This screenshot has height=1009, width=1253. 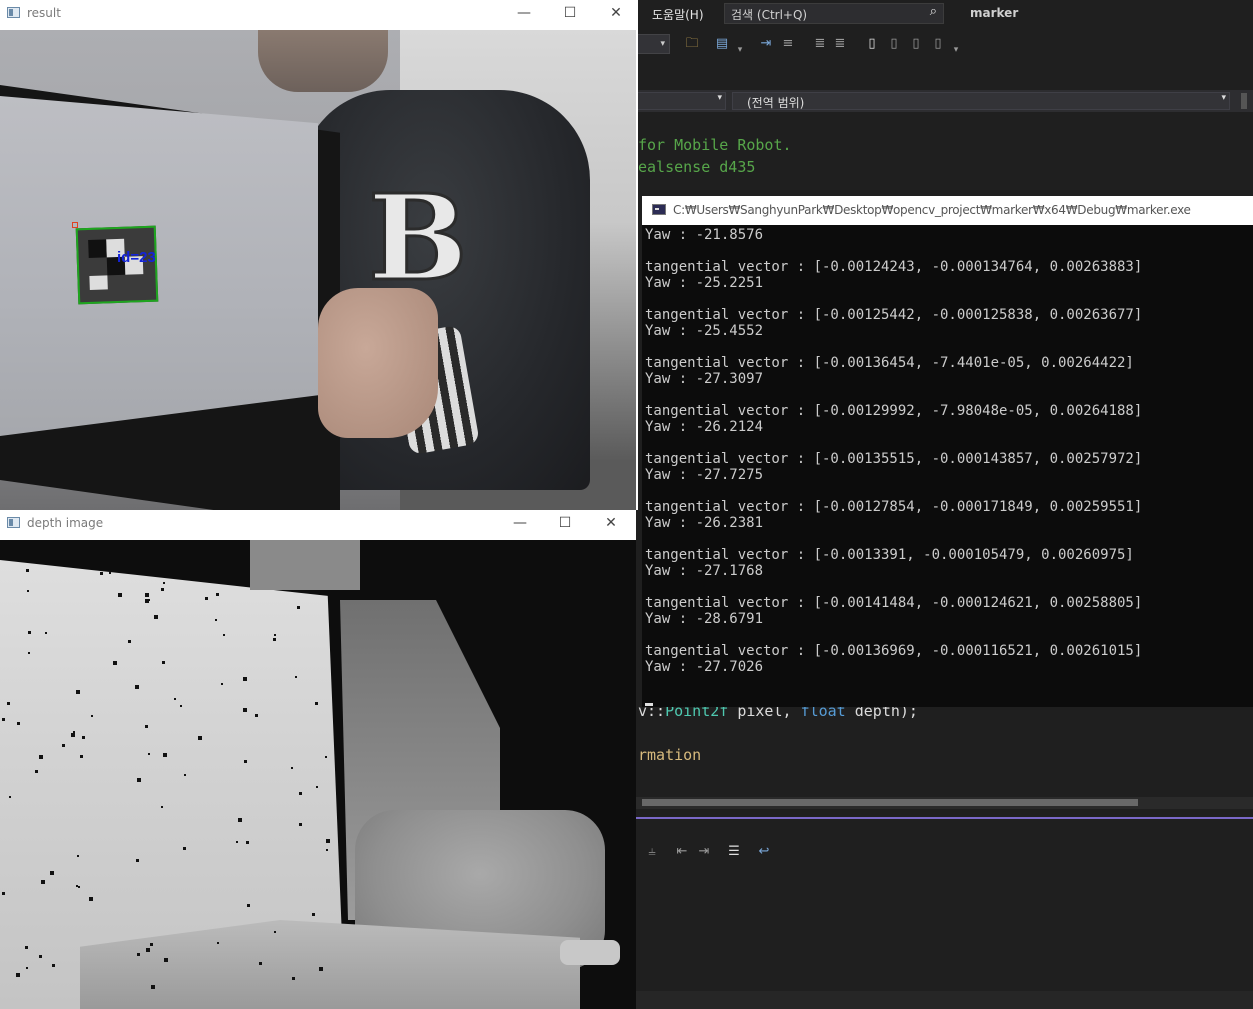 I want to click on code-comment-line: for Mobile Robot., so click(x=715, y=145).